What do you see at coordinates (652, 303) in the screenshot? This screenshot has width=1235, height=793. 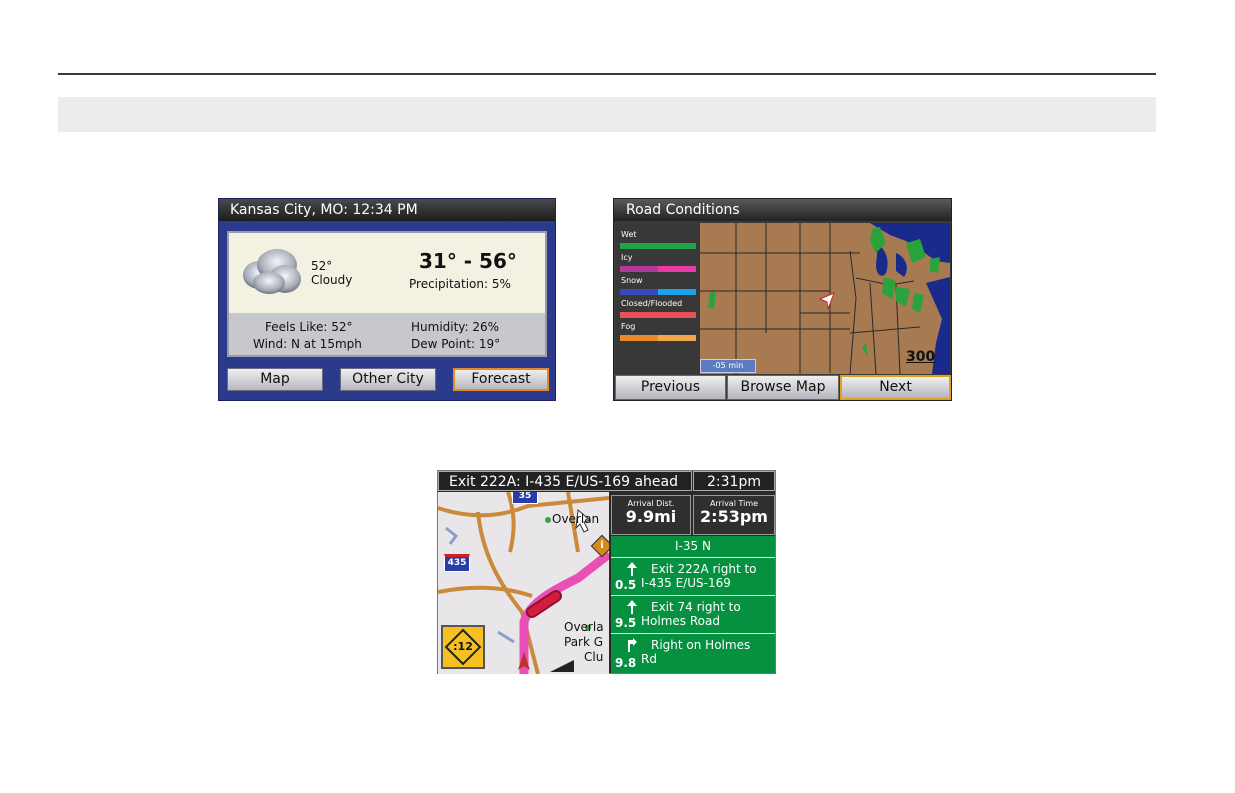 I see `legend-label-closed: Closed/Flooded` at bounding box center [652, 303].